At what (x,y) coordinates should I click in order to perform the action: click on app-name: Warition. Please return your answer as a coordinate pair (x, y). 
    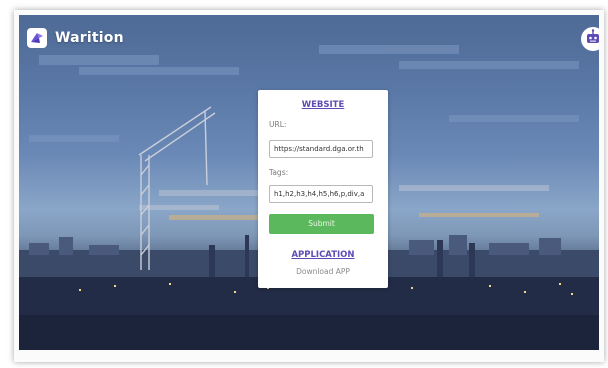
    Looking at the image, I should click on (89, 38).